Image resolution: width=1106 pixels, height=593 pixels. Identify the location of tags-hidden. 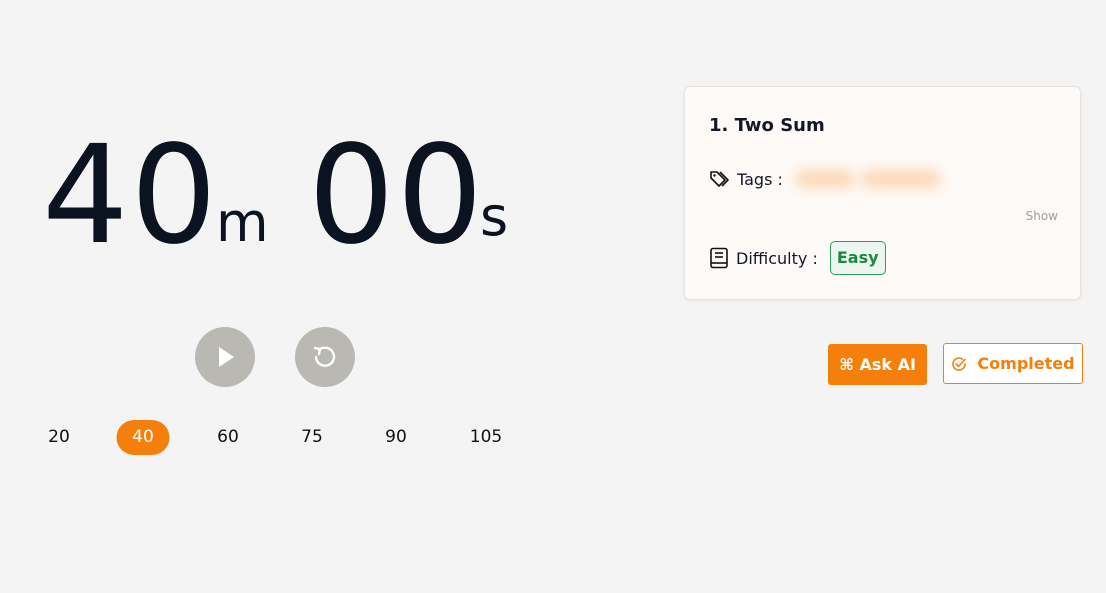
(875, 179).